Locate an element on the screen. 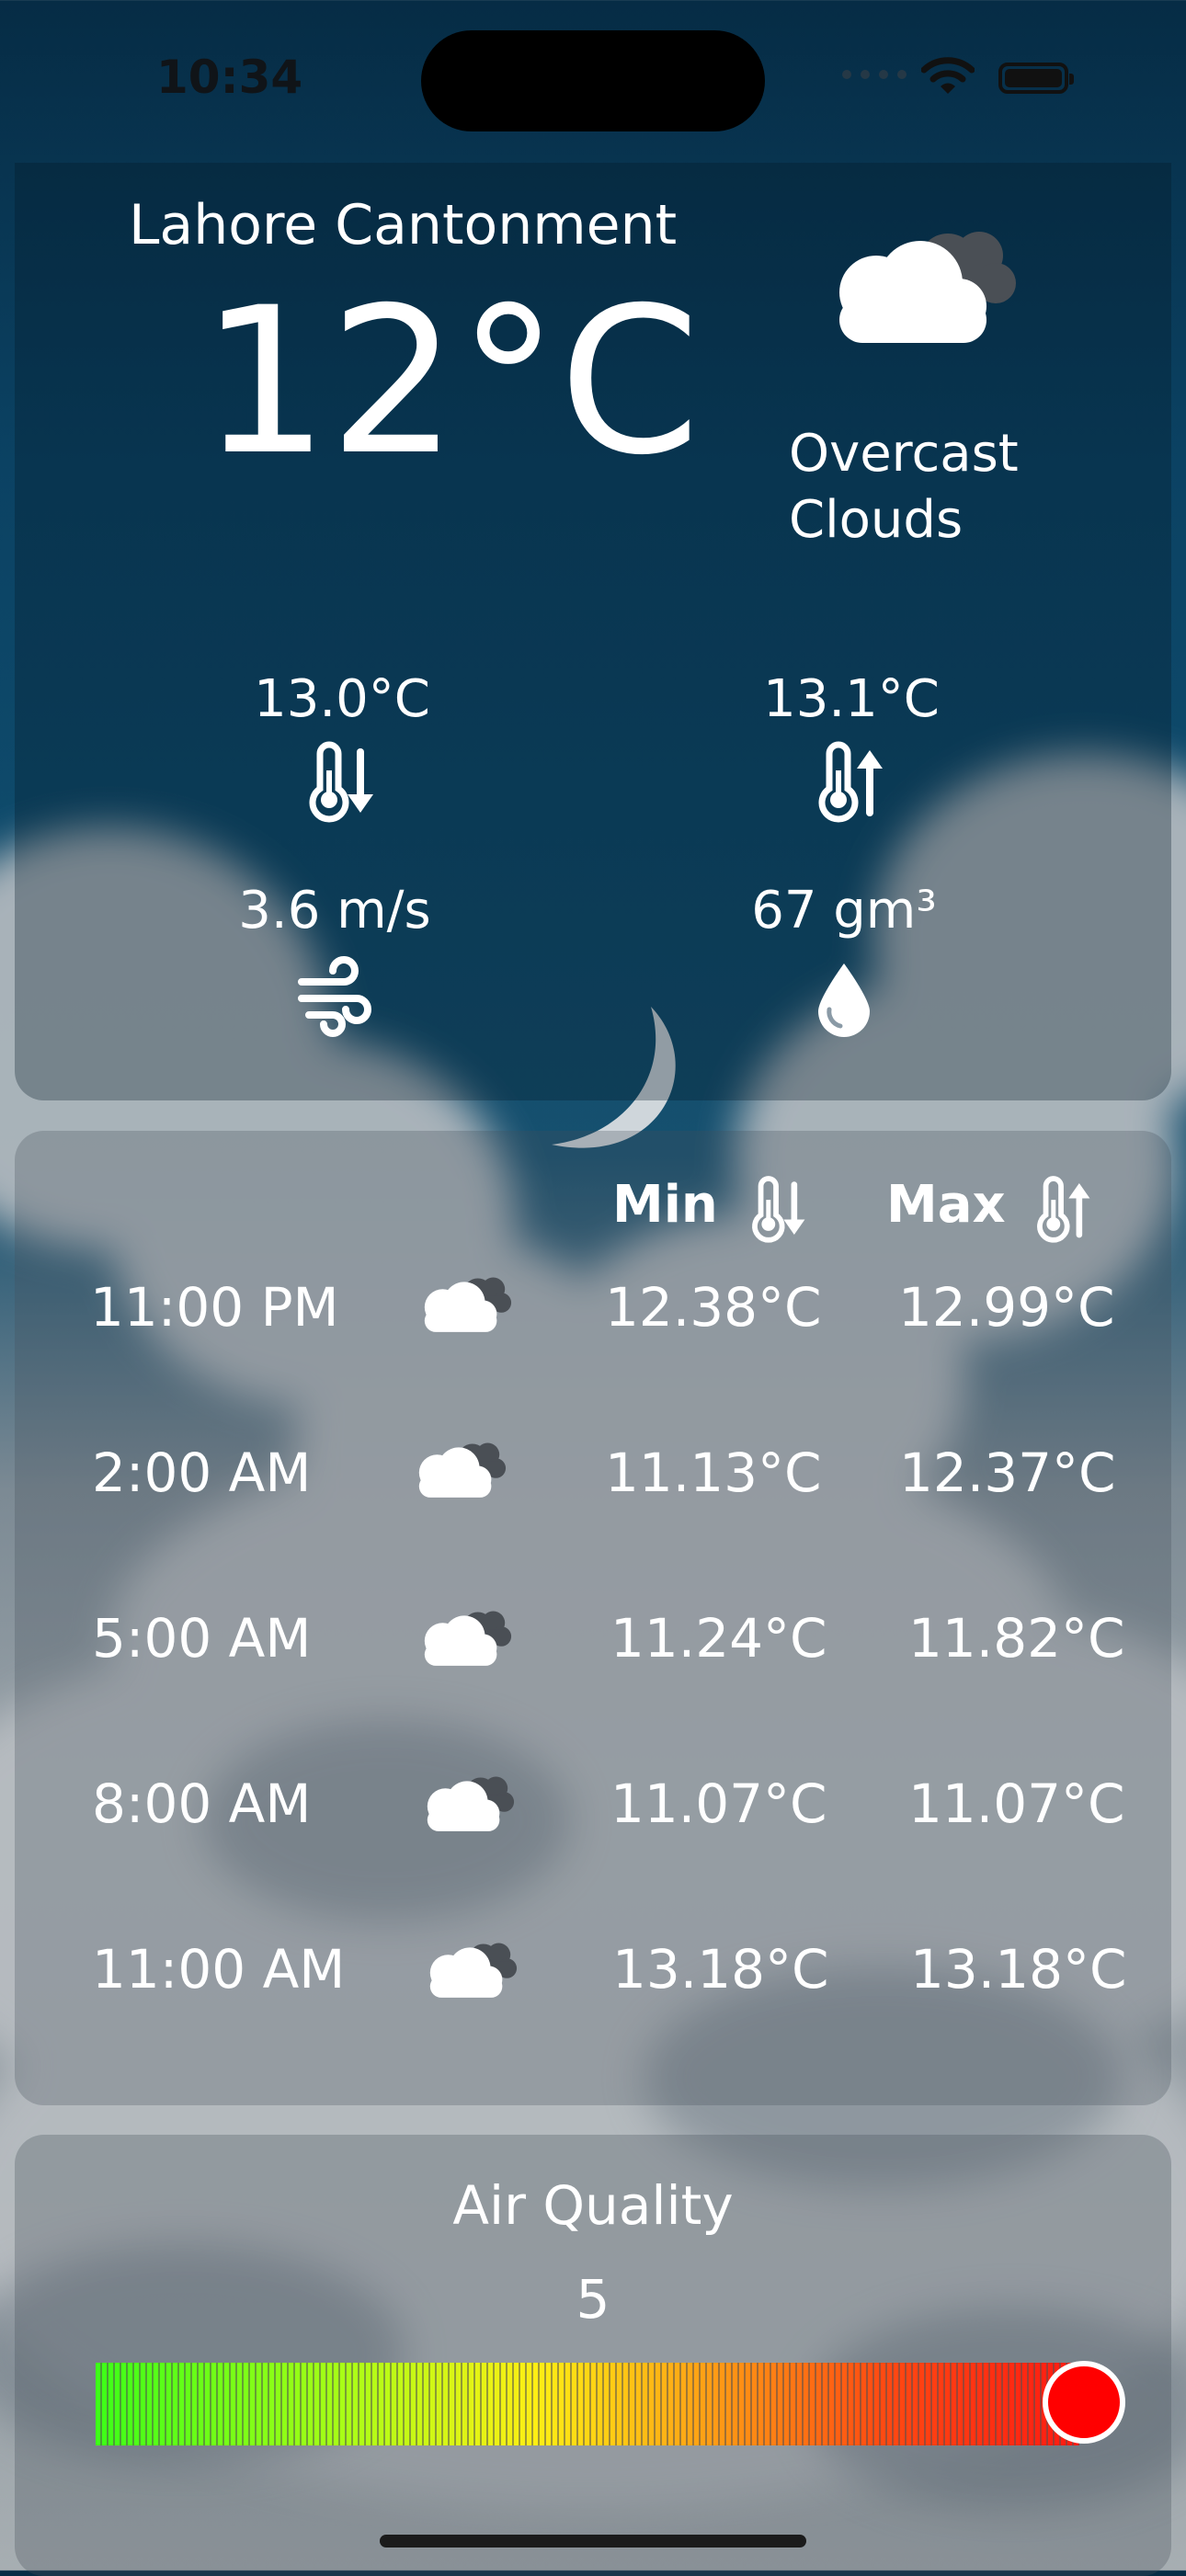 This screenshot has width=1186, height=2576. forecast-row-time: 11:00 PM is located at coordinates (214, 1307).